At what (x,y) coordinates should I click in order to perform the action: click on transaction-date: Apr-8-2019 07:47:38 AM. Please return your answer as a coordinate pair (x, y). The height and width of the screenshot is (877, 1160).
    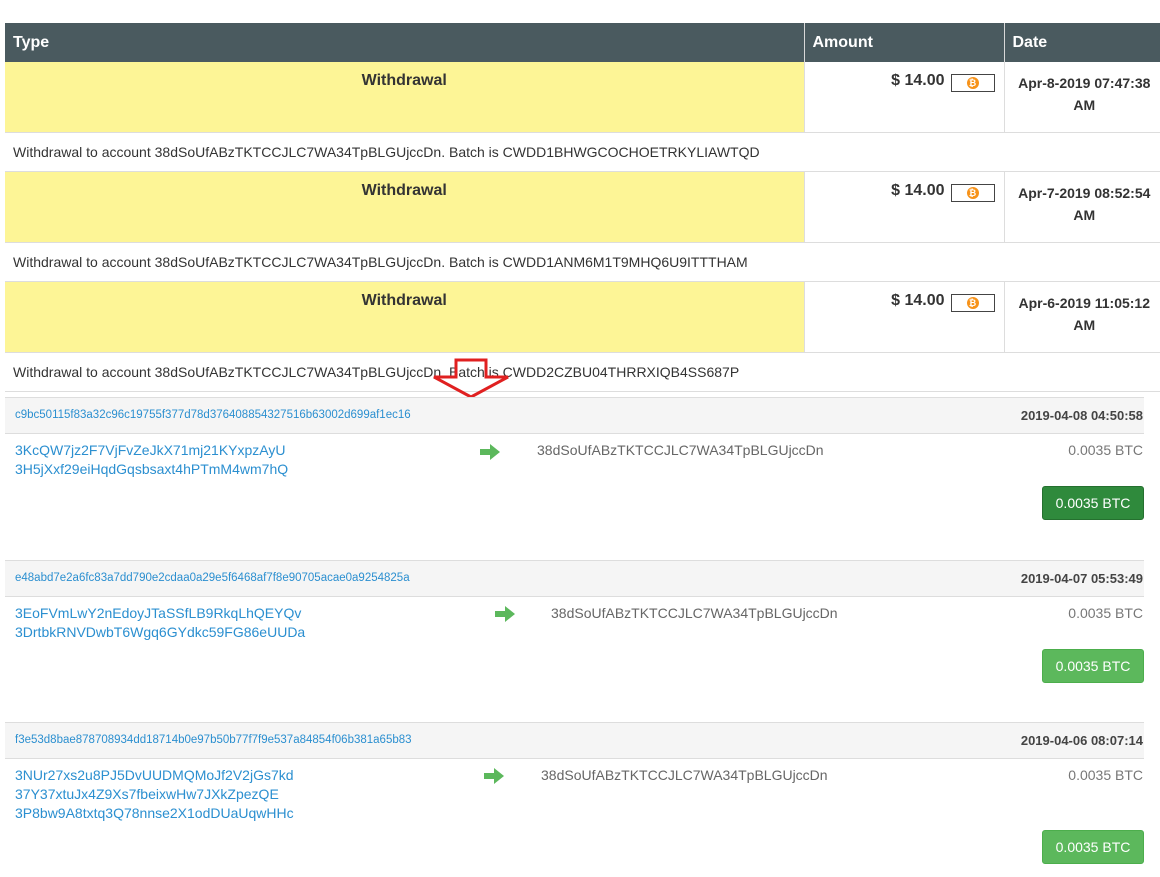
    Looking at the image, I should click on (1082, 97).